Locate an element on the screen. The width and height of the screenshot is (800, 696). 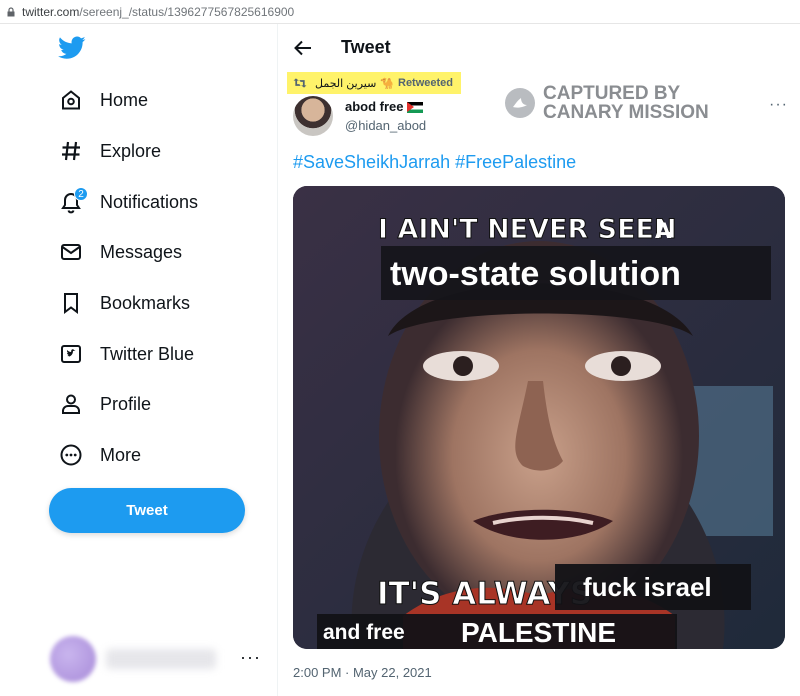
sidebar-item-twitter-blue: Twitter Blue is located at coordinates (125, 354).